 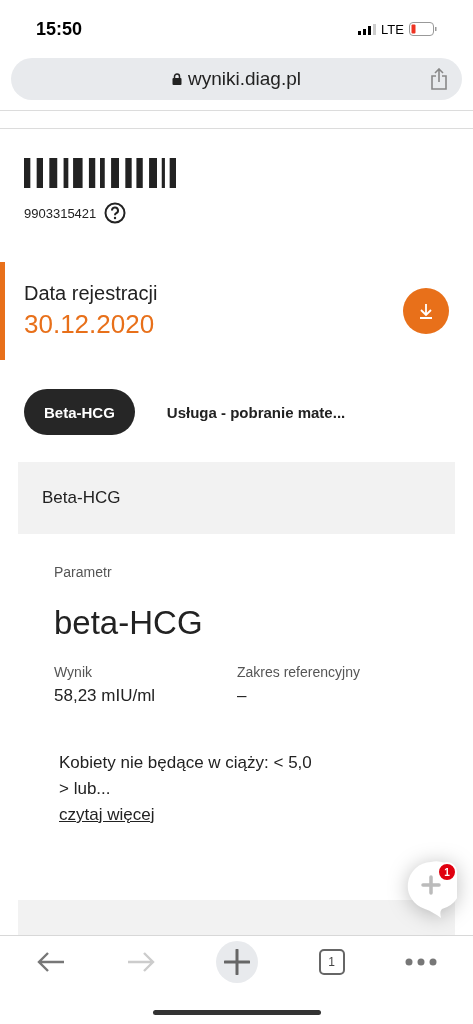 I want to click on plus-icon, so click(x=237, y=962).